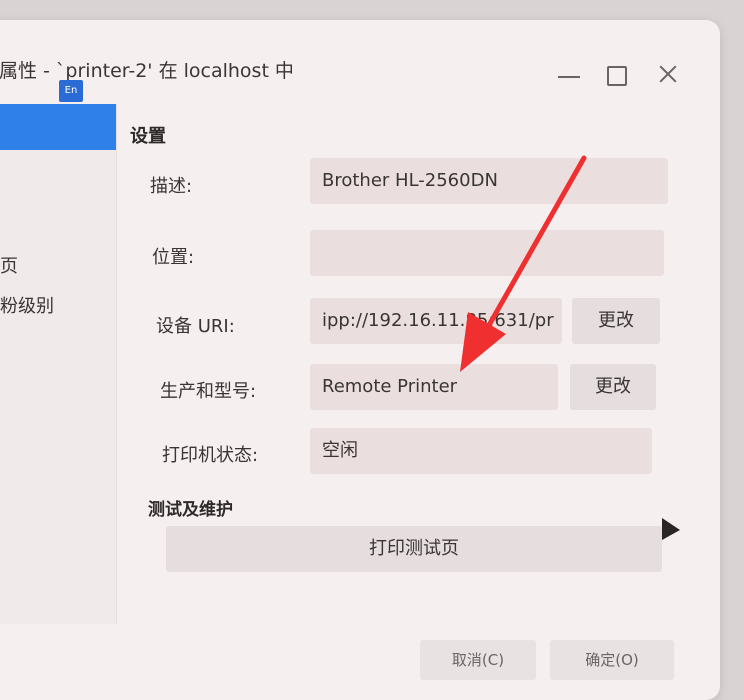  I want to click on description-label: 描述:, so click(171, 186).